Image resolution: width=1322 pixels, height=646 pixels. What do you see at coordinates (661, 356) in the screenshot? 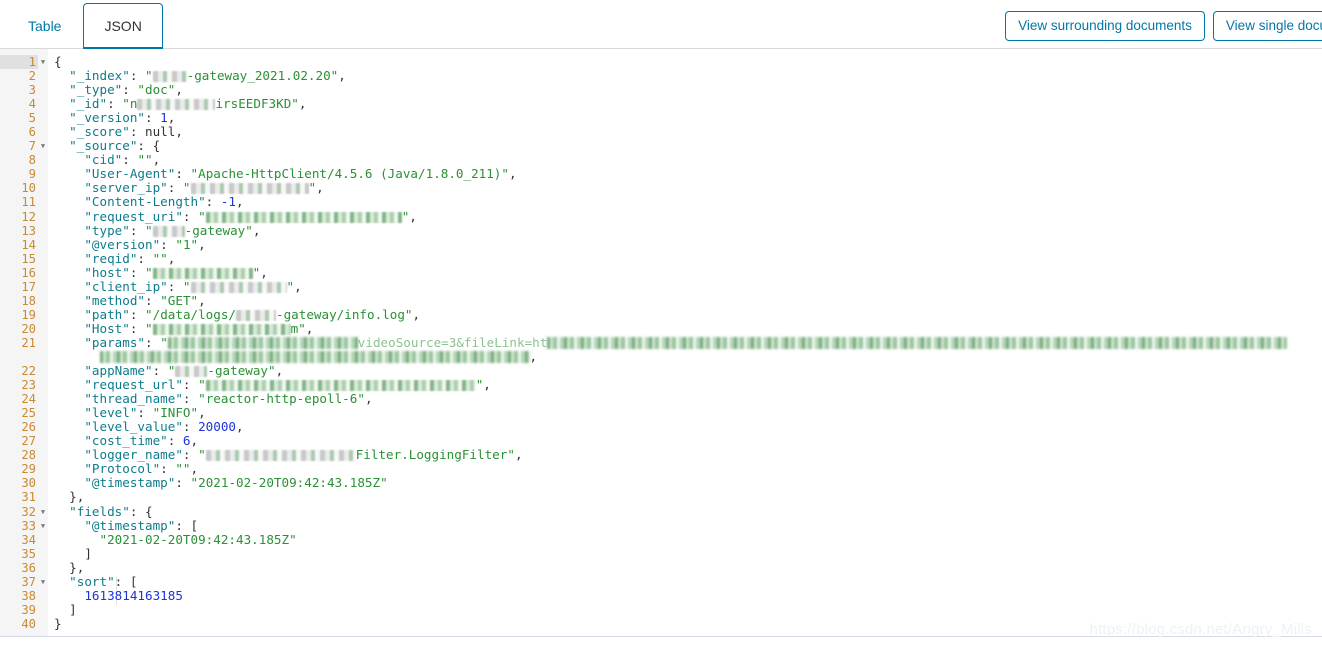
I see `code-line-wrapped: ,` at bounding box center [661, 356].